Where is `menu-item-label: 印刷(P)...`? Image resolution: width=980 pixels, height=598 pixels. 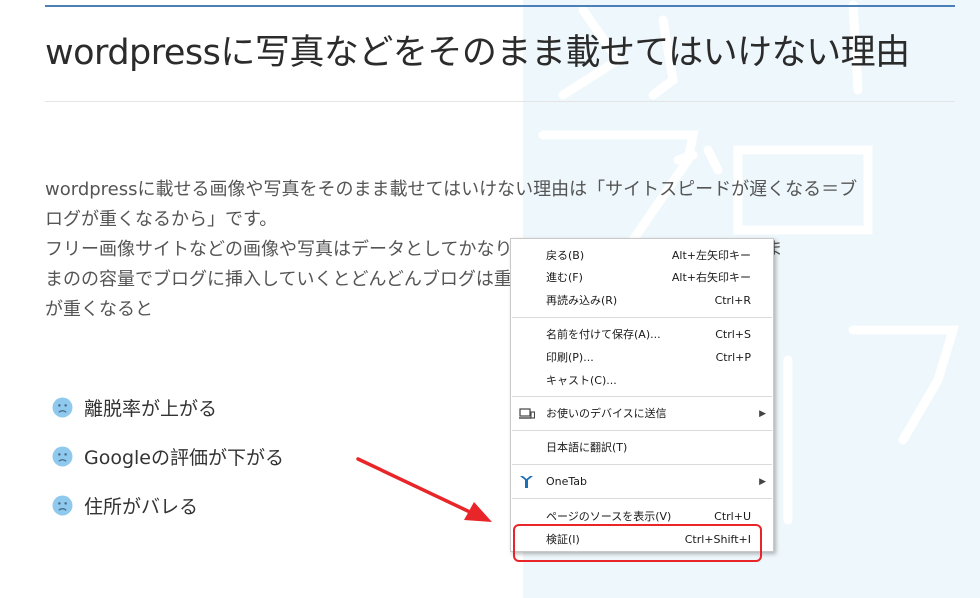 menu-item-label: 印刷(P)... is located at coordinates (570, 357).